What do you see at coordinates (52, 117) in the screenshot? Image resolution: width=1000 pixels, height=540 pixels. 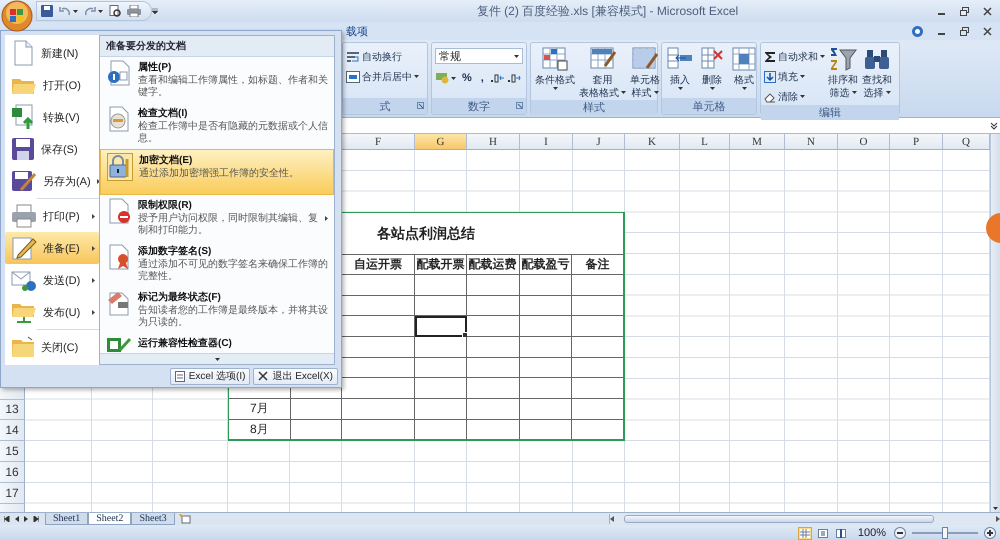 I see `menu-item: 转换(V)` at bounding box center [52, 117].